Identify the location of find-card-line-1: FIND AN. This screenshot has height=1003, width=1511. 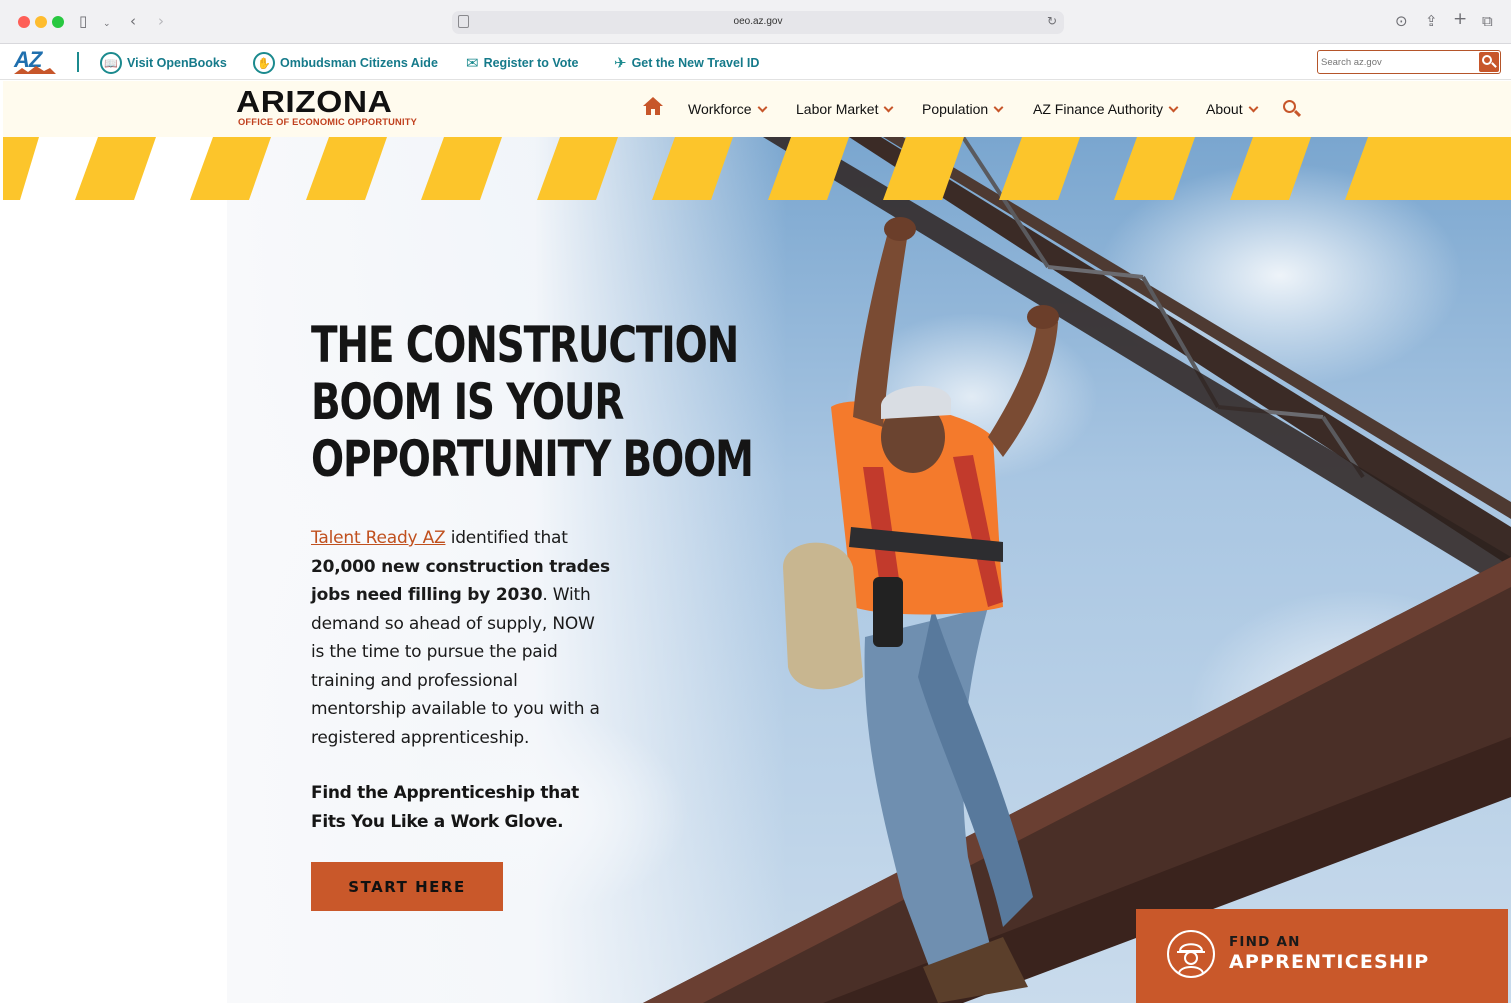
(1265, 942).